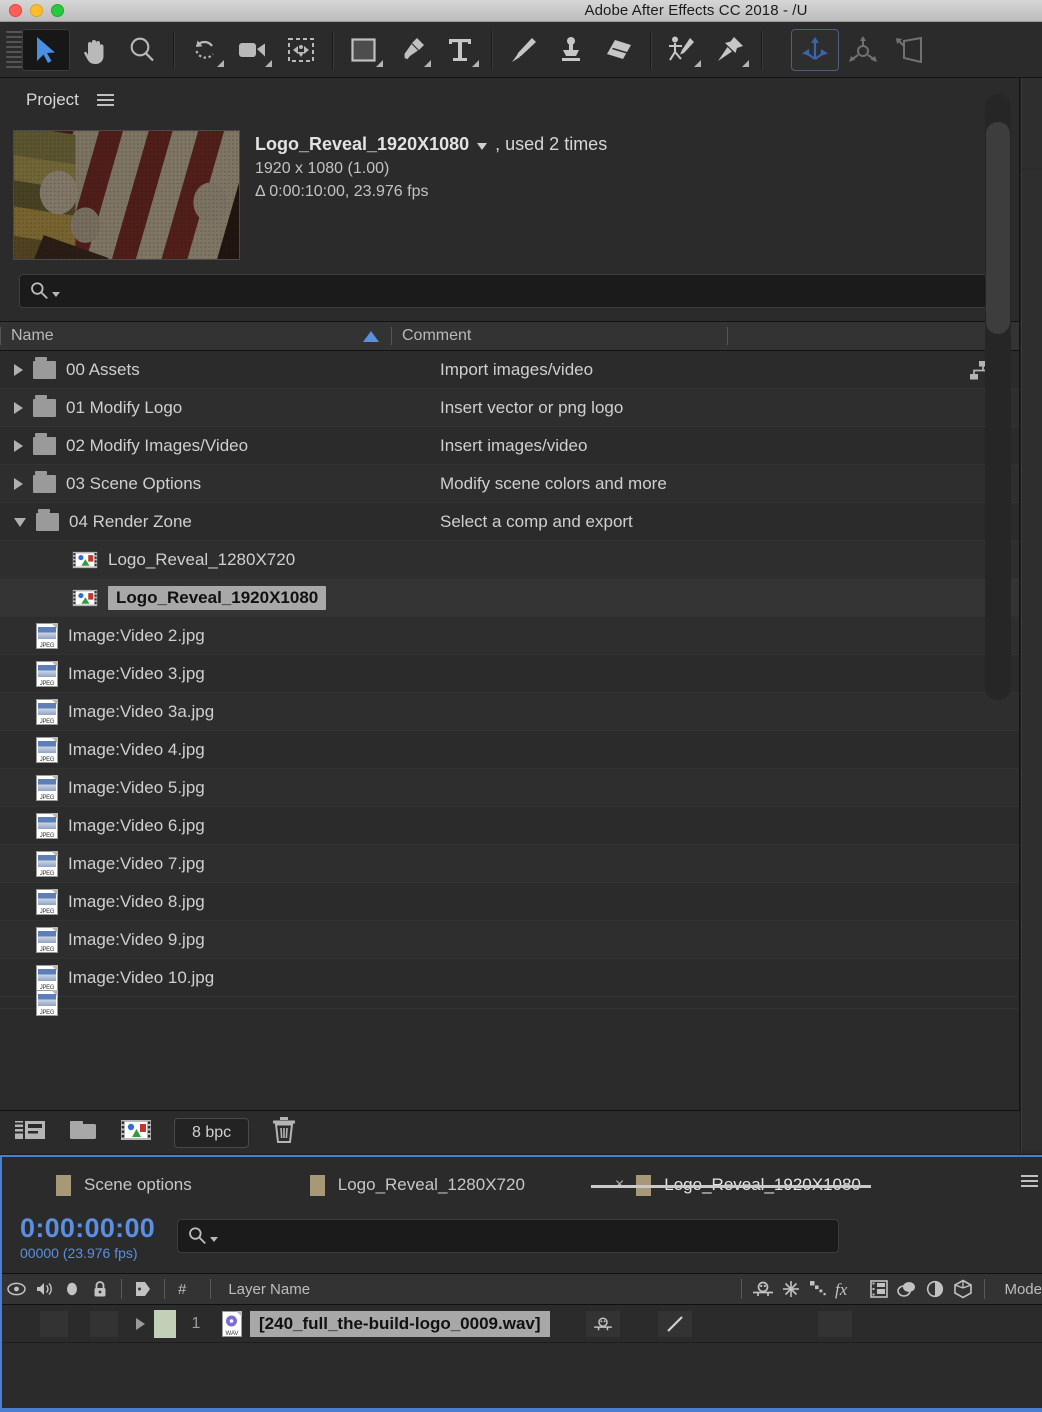 The width and height of the screenshot is (1042, 1412). What do you see at coordinates (133, 484) in the screenshot?
I see `row-name: 03 Scene Options` at bounding box center [133, 484].